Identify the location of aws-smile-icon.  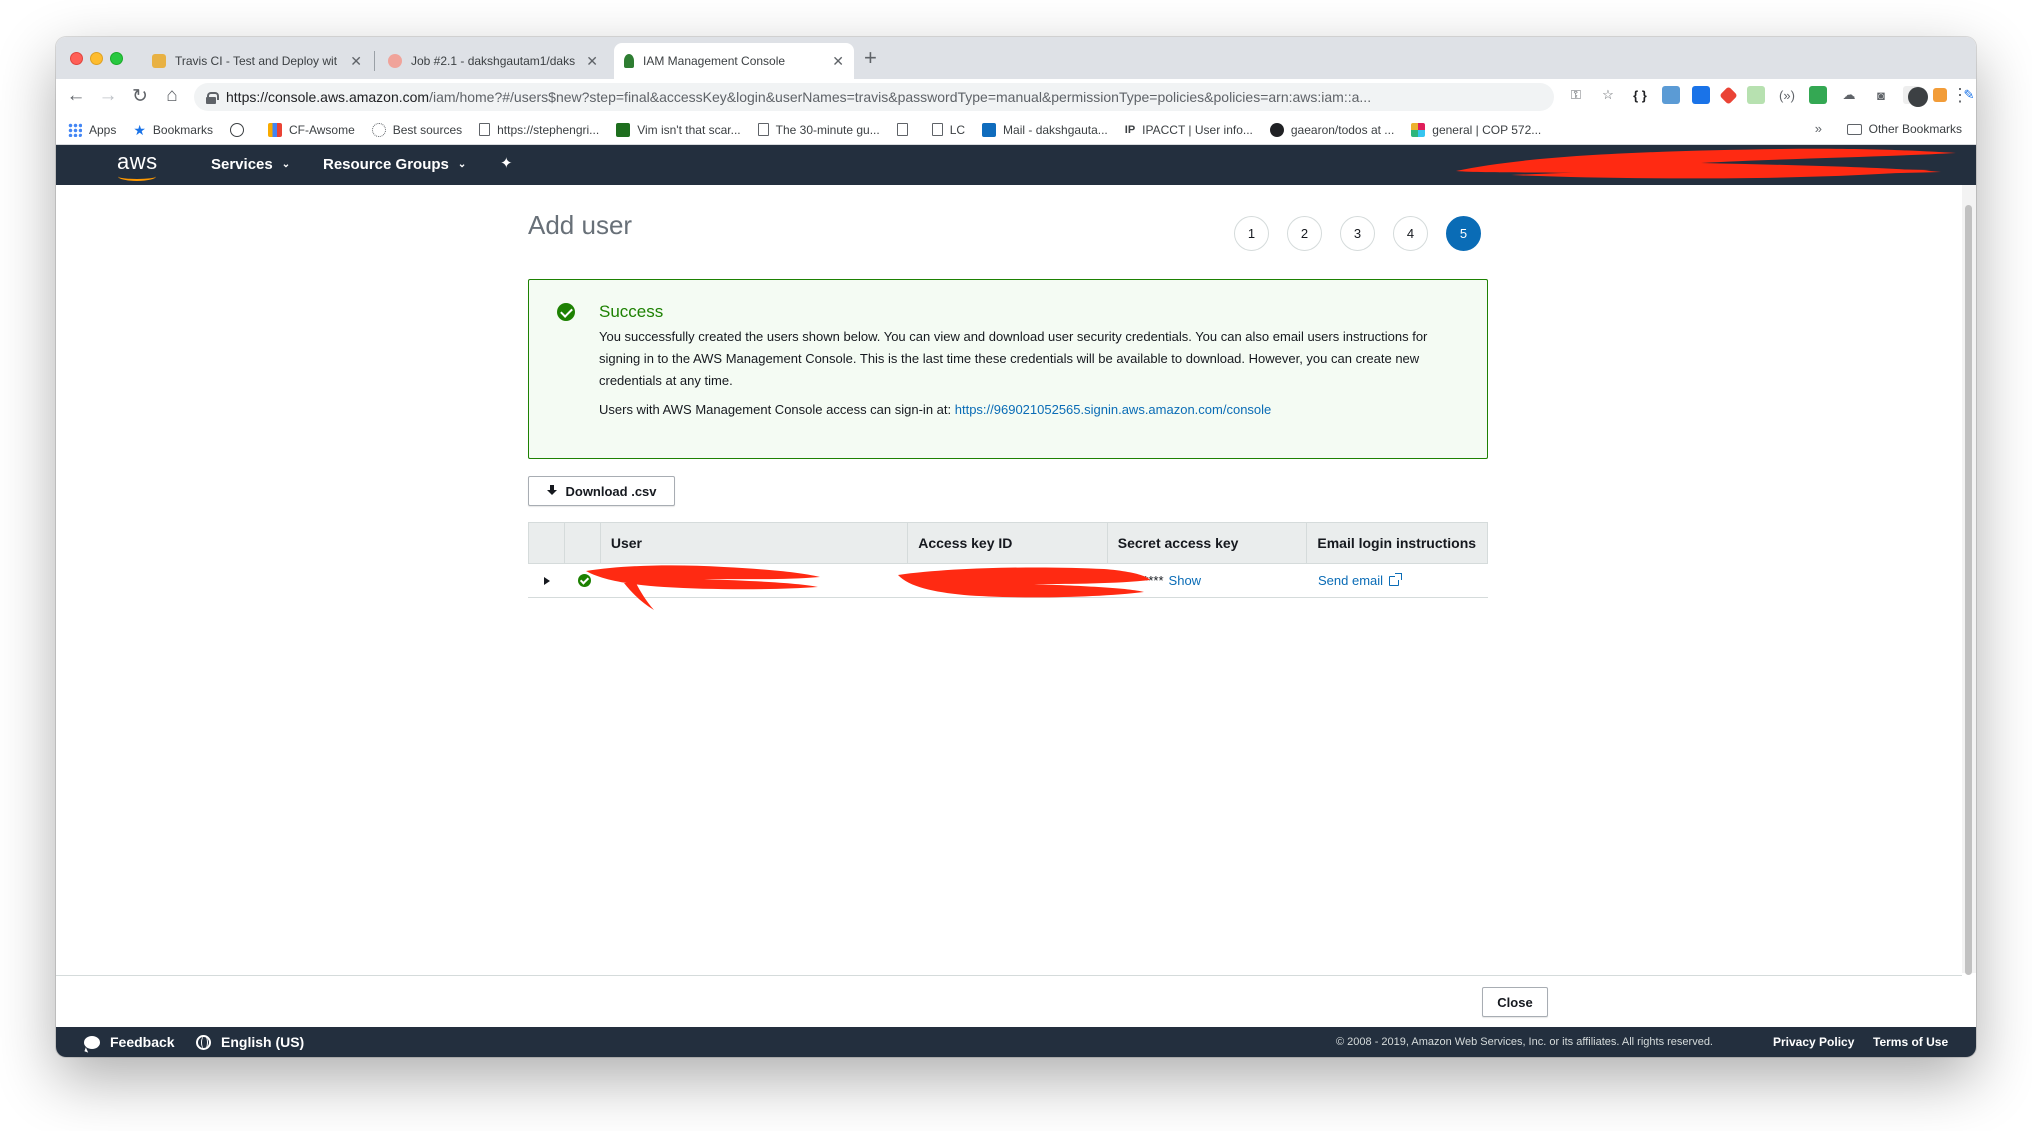
(137, 176).